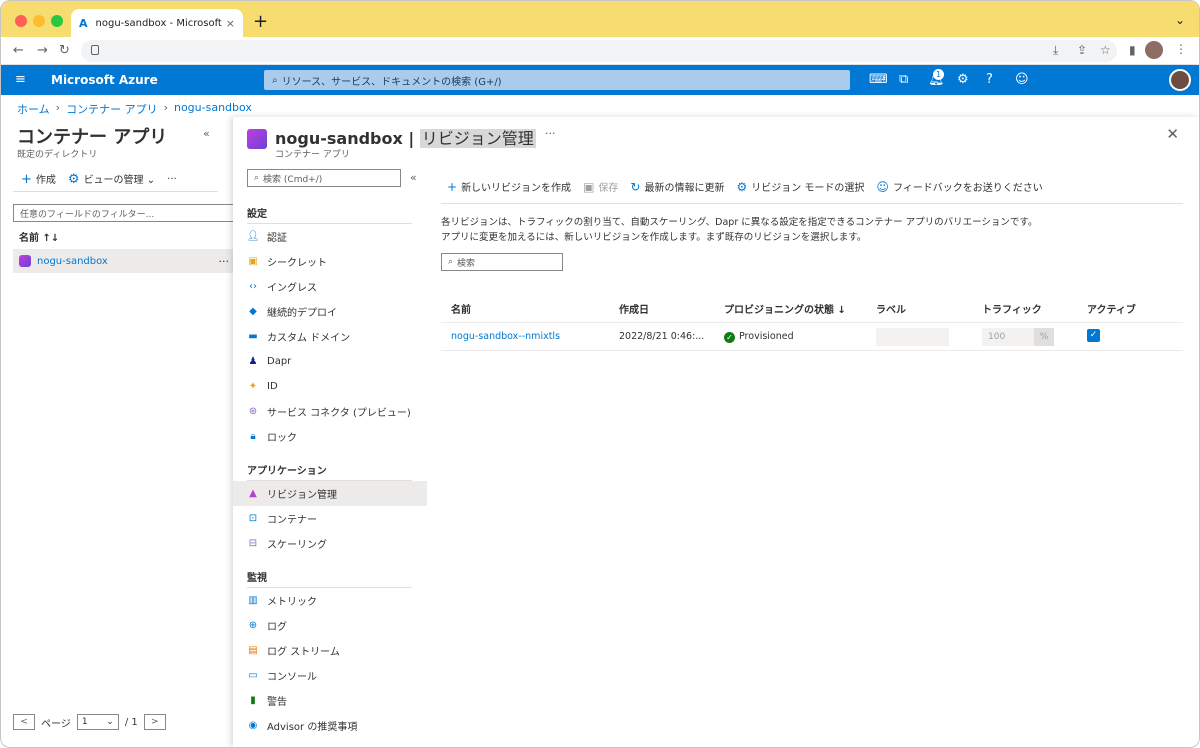 This screenshot has height=748, width=1200. I want to click on blade-more-icon: ···, so click(550, 133).